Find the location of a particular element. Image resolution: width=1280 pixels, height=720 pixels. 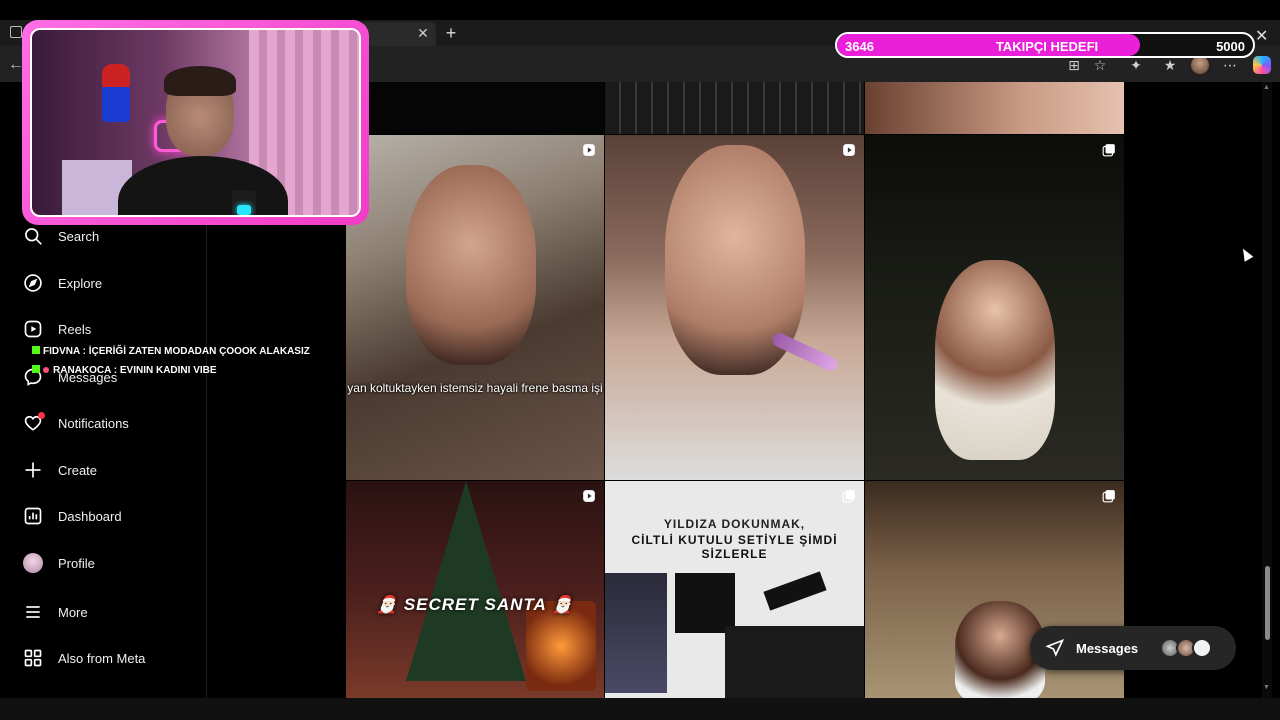

notification-dot is located at coordinates (41, 415).